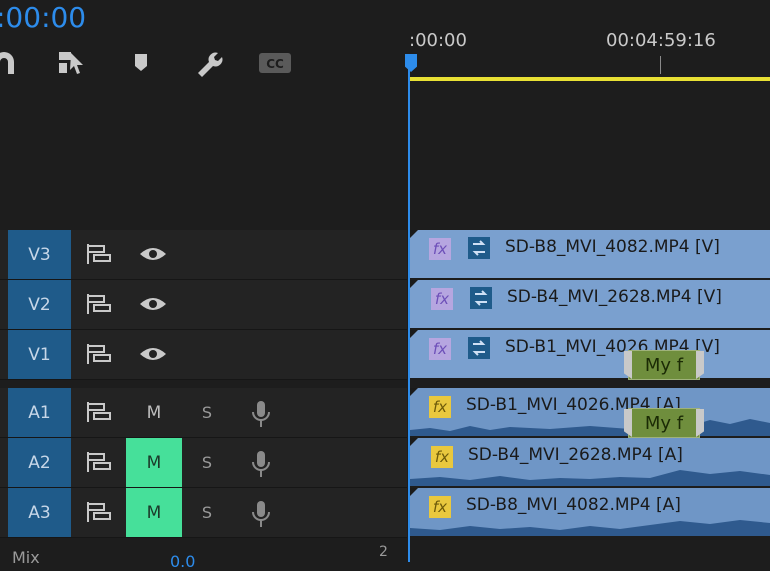 Image resolution: width=770 pixels, height=571 pixels. Describe the element at coordinates (203, 355) in the screenshot. I see `track-header-v1: V1` at that location.